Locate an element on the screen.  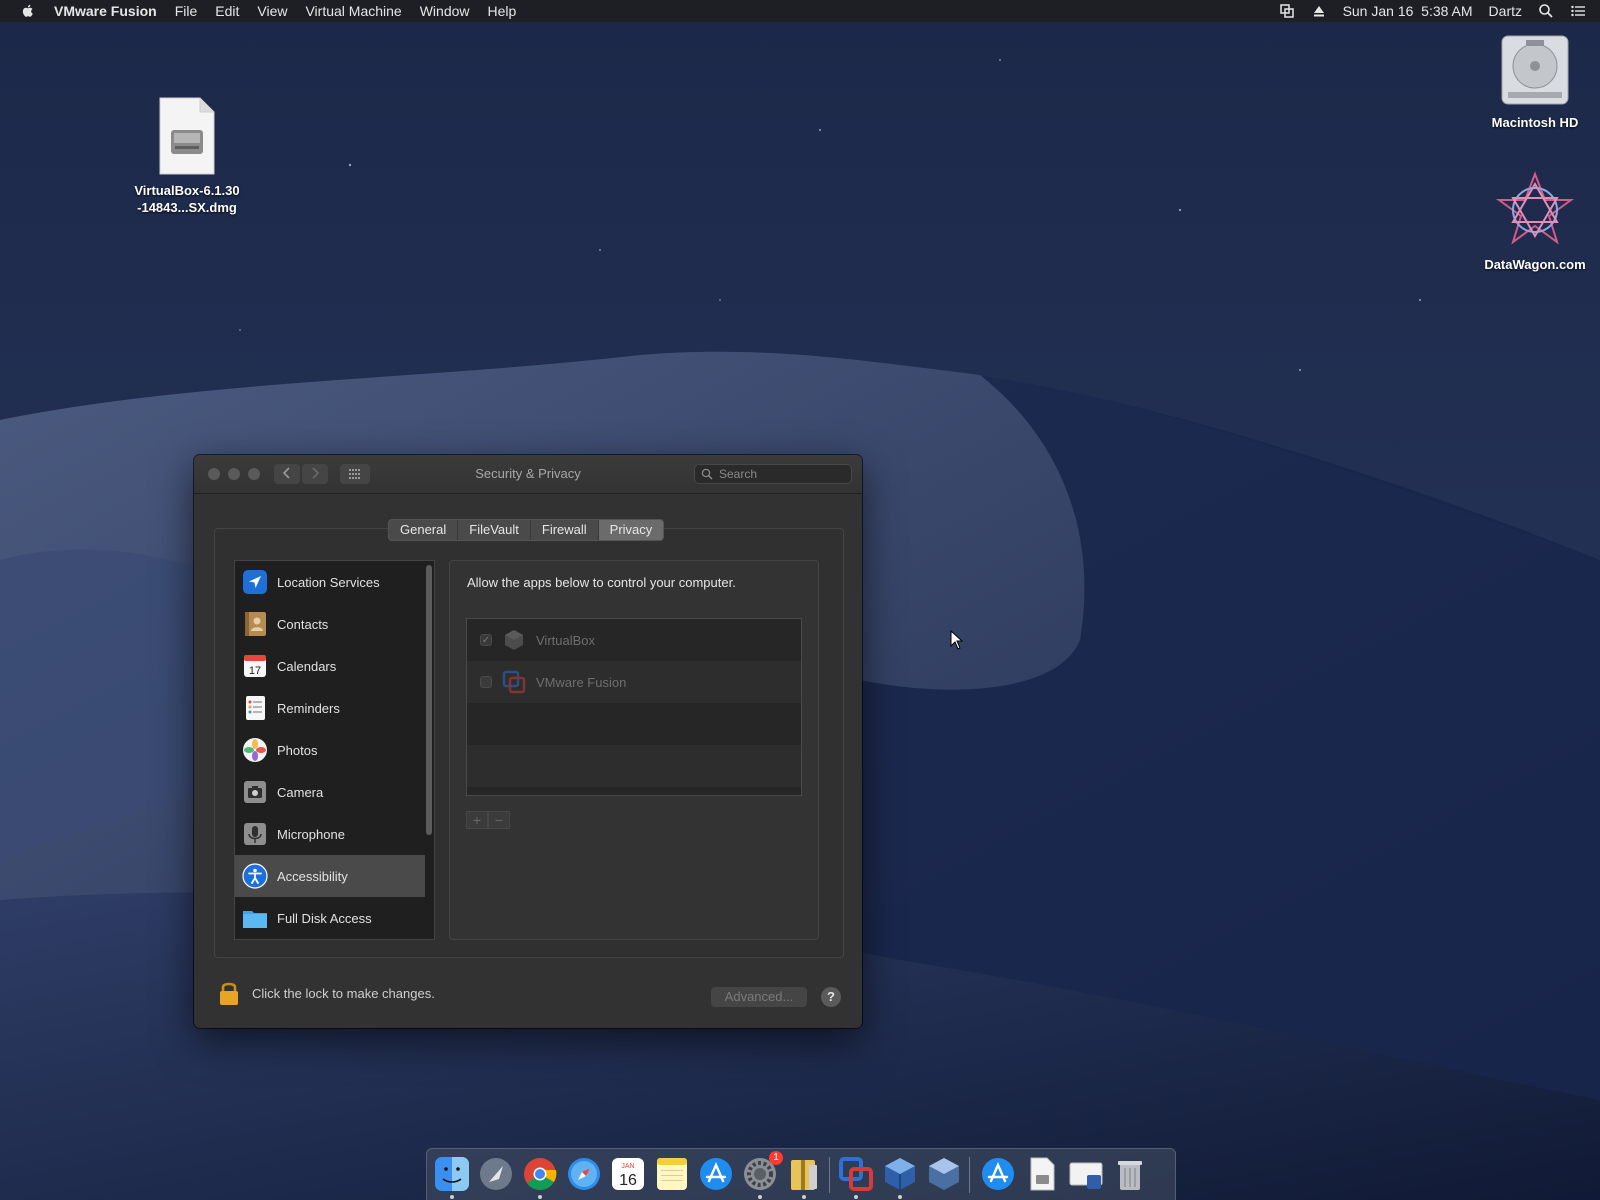
accessibility-icon is located at coordinates (255, 876).